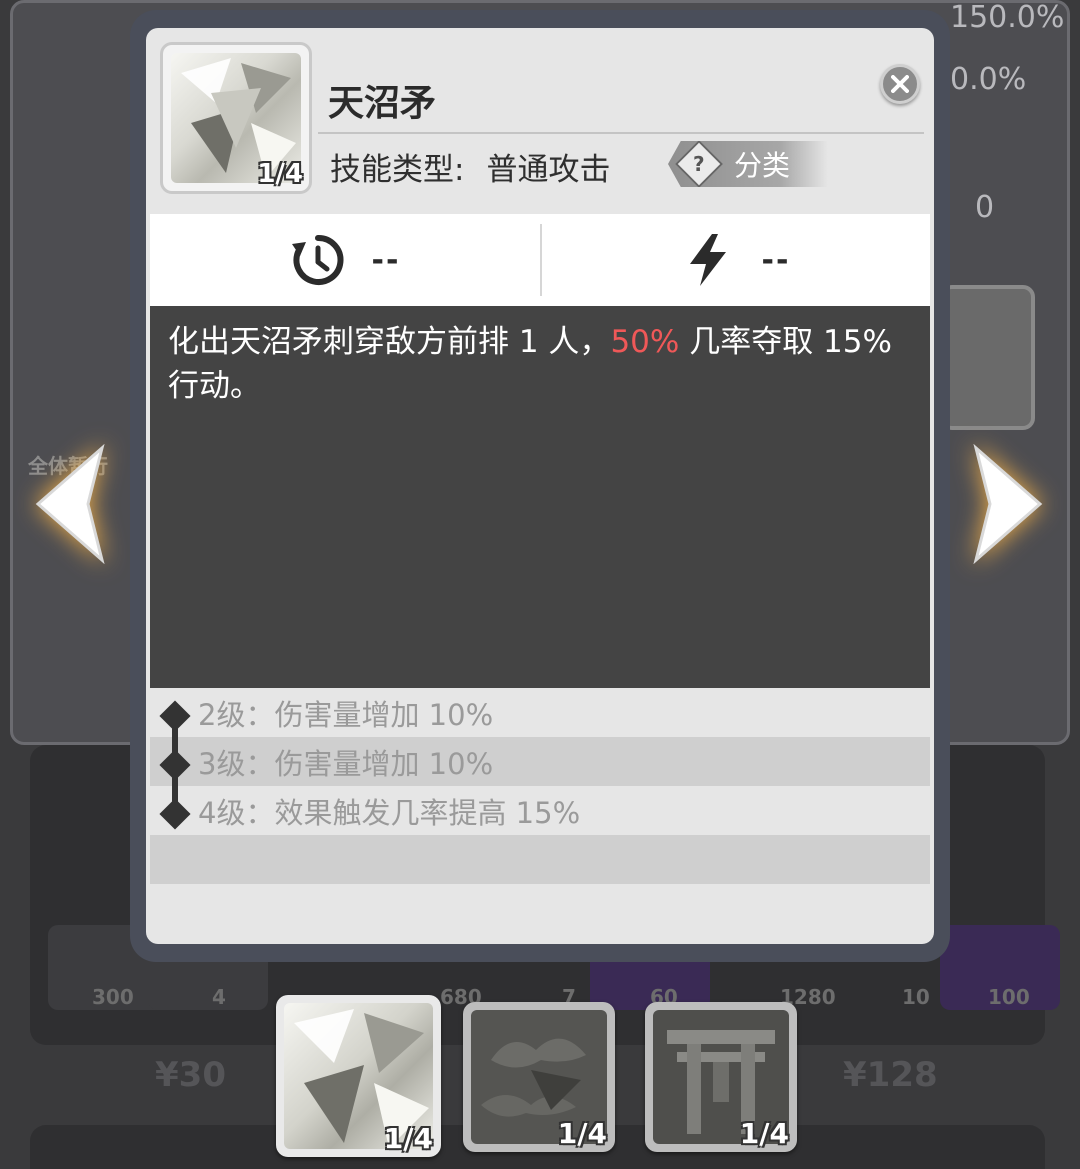 The image size is (1080, 1169). Describe the element at coordinates (386, 260) in the screenshot. I see `cooldown-value: --` at that location.